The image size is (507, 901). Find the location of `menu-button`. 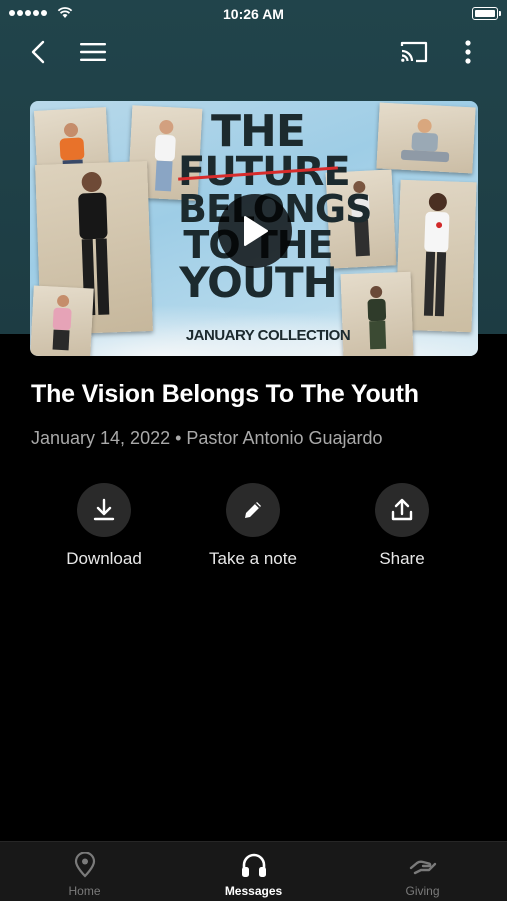

menu-button is located at coordinates (93, 52).